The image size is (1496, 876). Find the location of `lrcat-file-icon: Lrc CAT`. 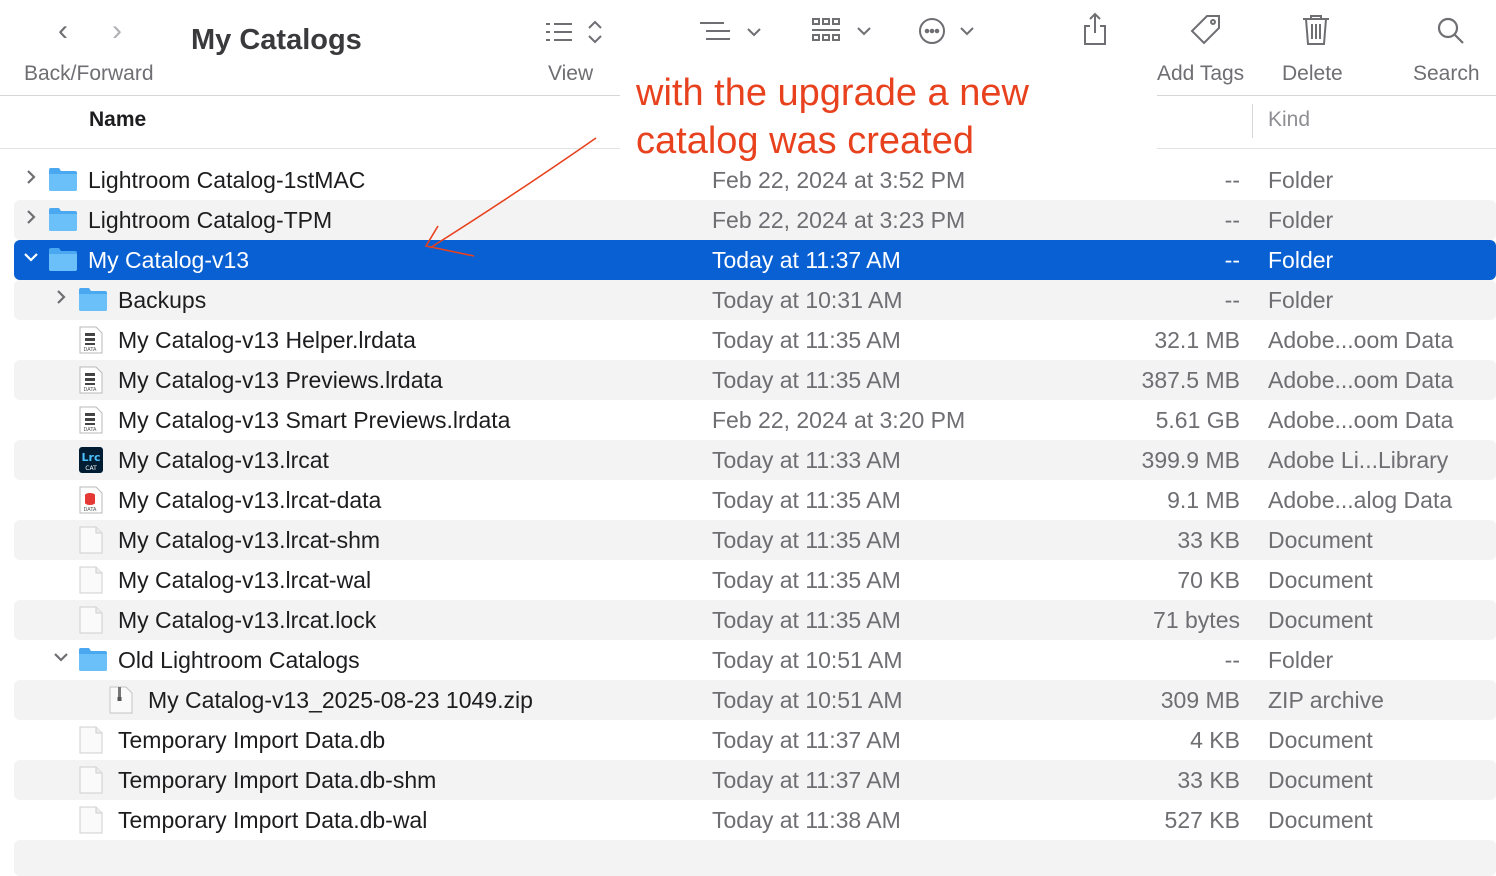

lrcat-file-icon: Lrc CAT is located at coordinates (93, 460).